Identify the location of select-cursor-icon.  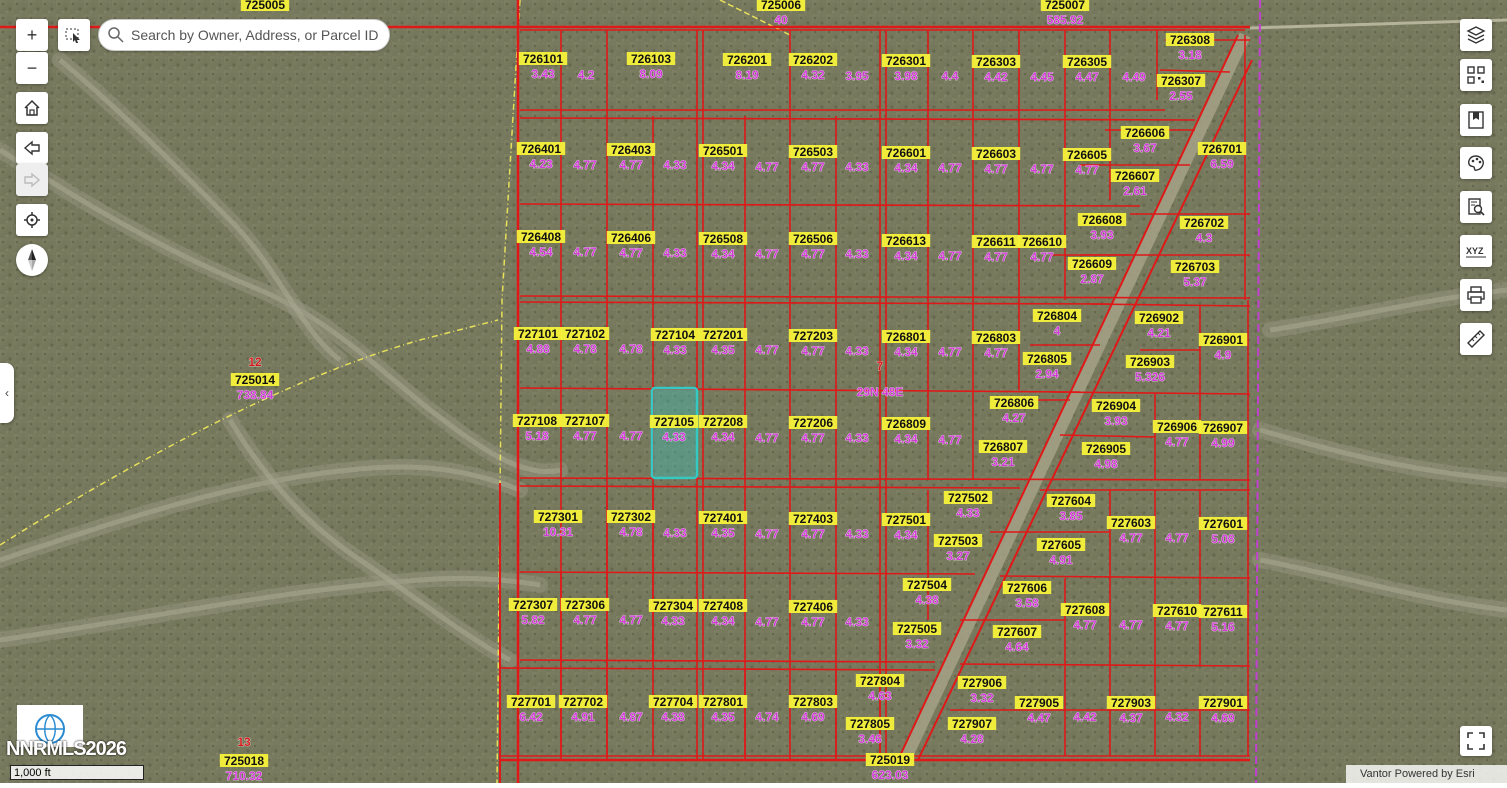
(72, 35).